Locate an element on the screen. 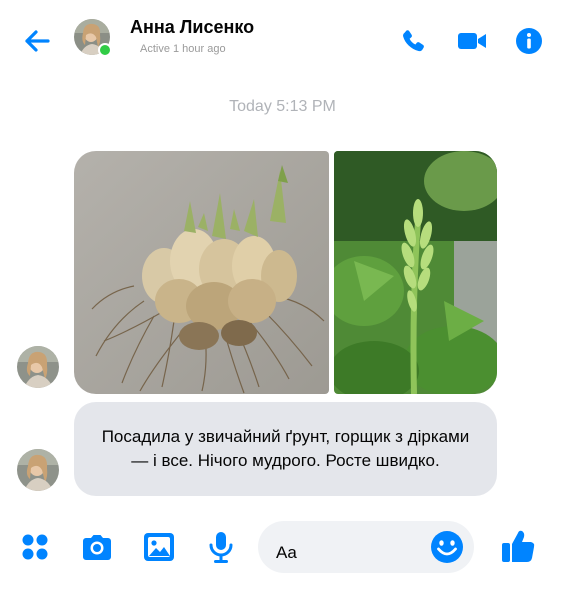  conversation-header: Анна Лисенко Active 1 hour ago is located at coordinates (282, 42).